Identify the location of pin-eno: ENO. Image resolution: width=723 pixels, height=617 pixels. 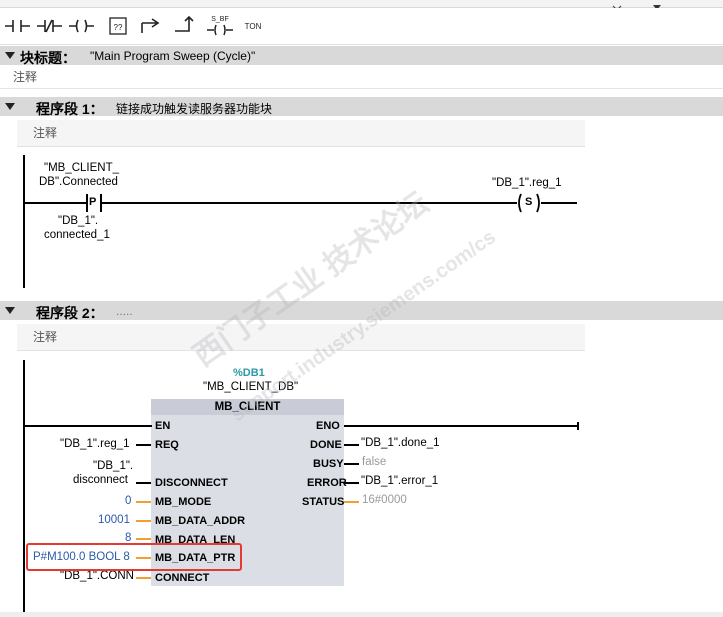
(328, 426).